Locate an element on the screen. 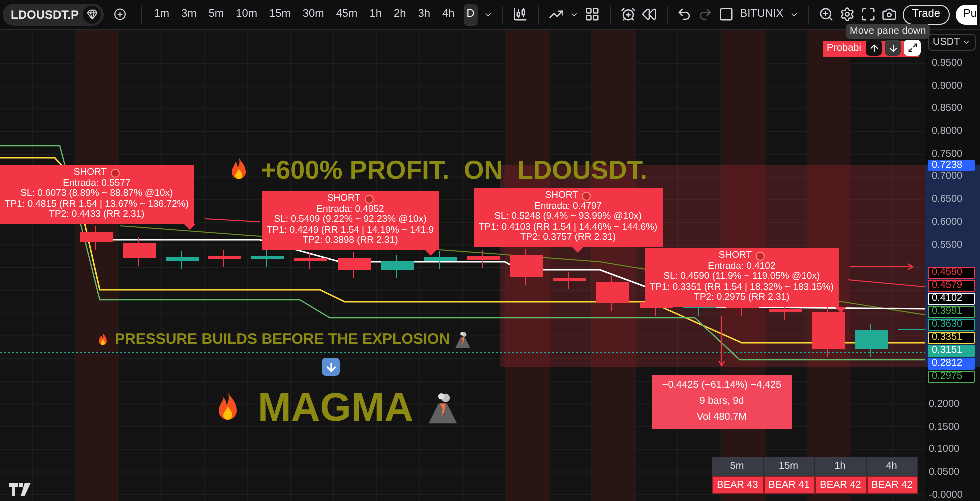 The image size is (980, 501). price-label: 0.9000 is located at coordinates (947, 86).